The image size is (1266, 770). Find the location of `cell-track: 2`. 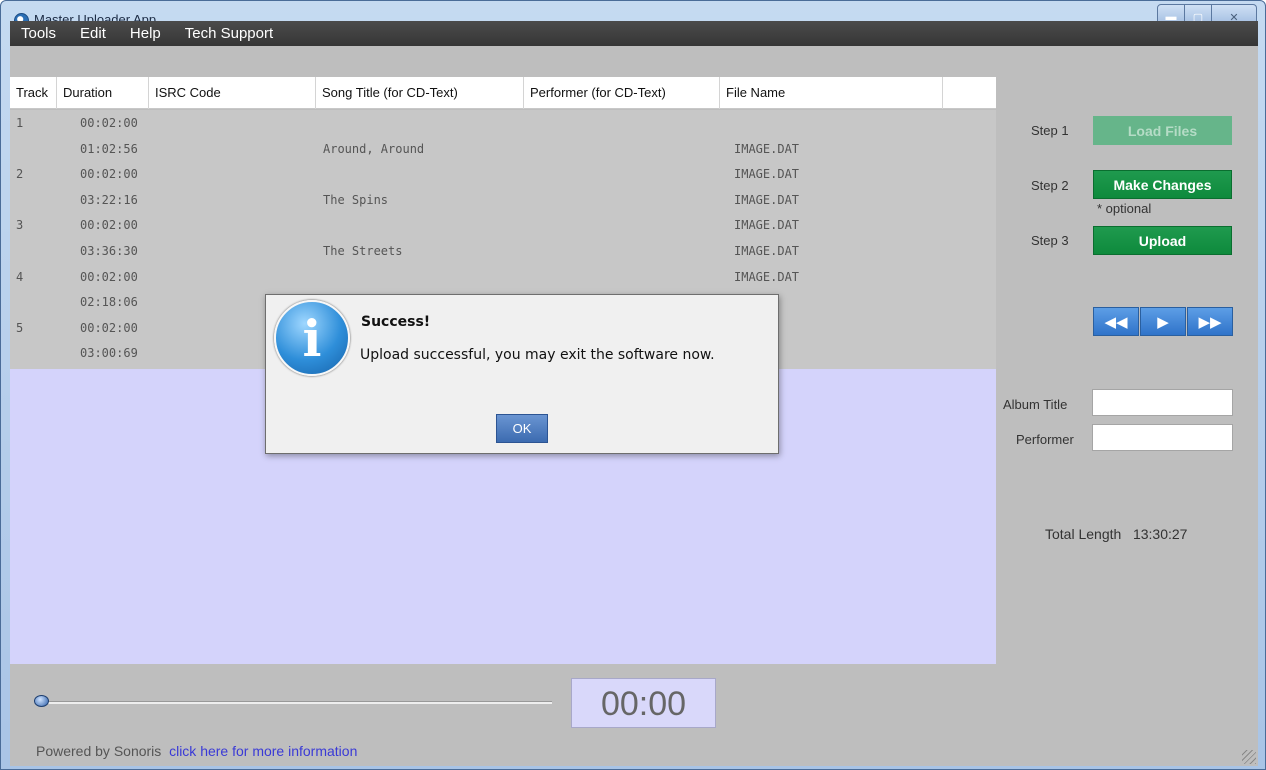

cell-track: 2 is located at coordinates (20, 174).